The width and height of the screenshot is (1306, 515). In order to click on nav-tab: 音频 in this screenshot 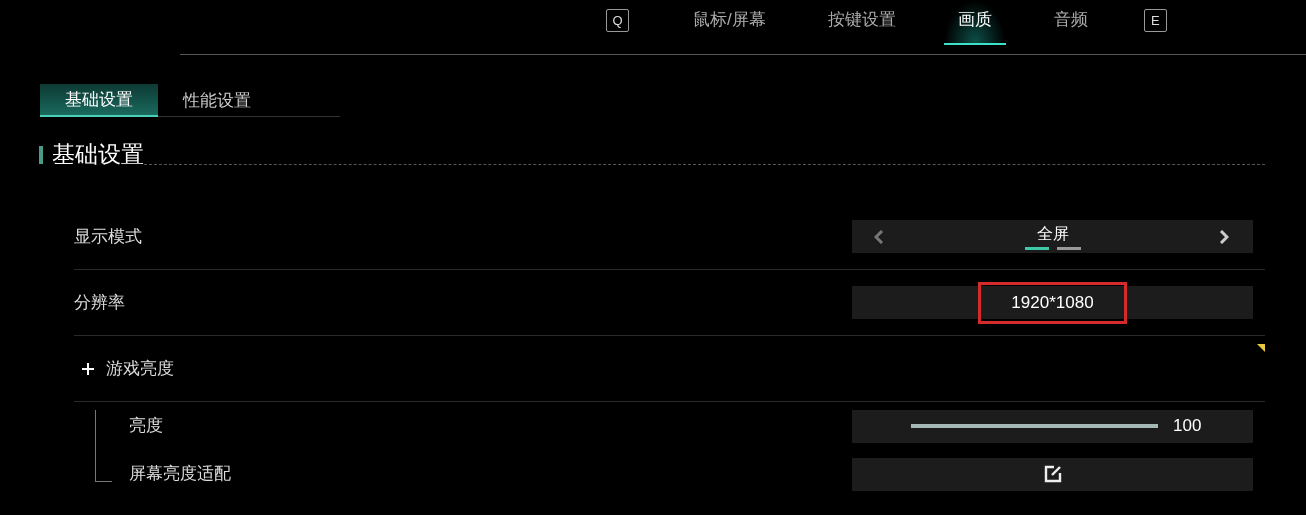, I will do `click(1070, 22)`.